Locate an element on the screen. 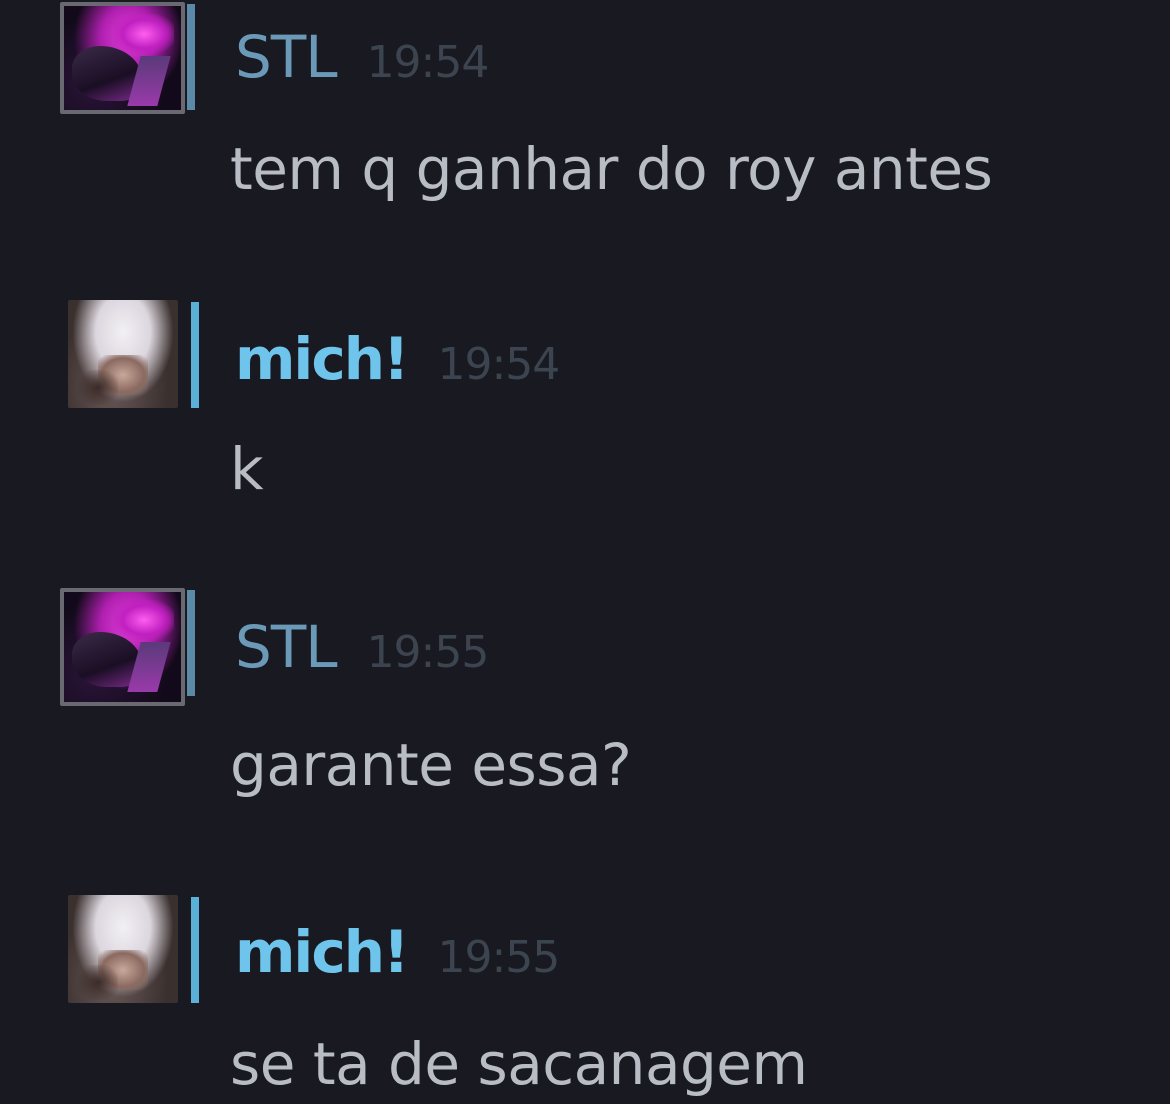 The height and width of the screenshot is (1104, 1170). message-header: STL 19:54 is located at coordinates (362, 58).